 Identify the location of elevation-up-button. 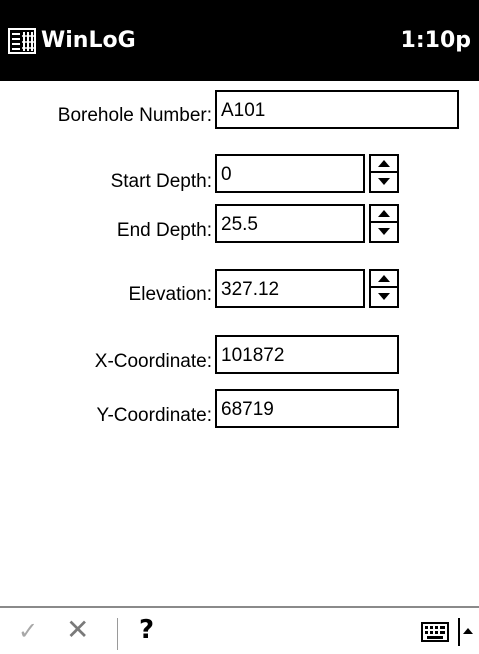
(384, 279).